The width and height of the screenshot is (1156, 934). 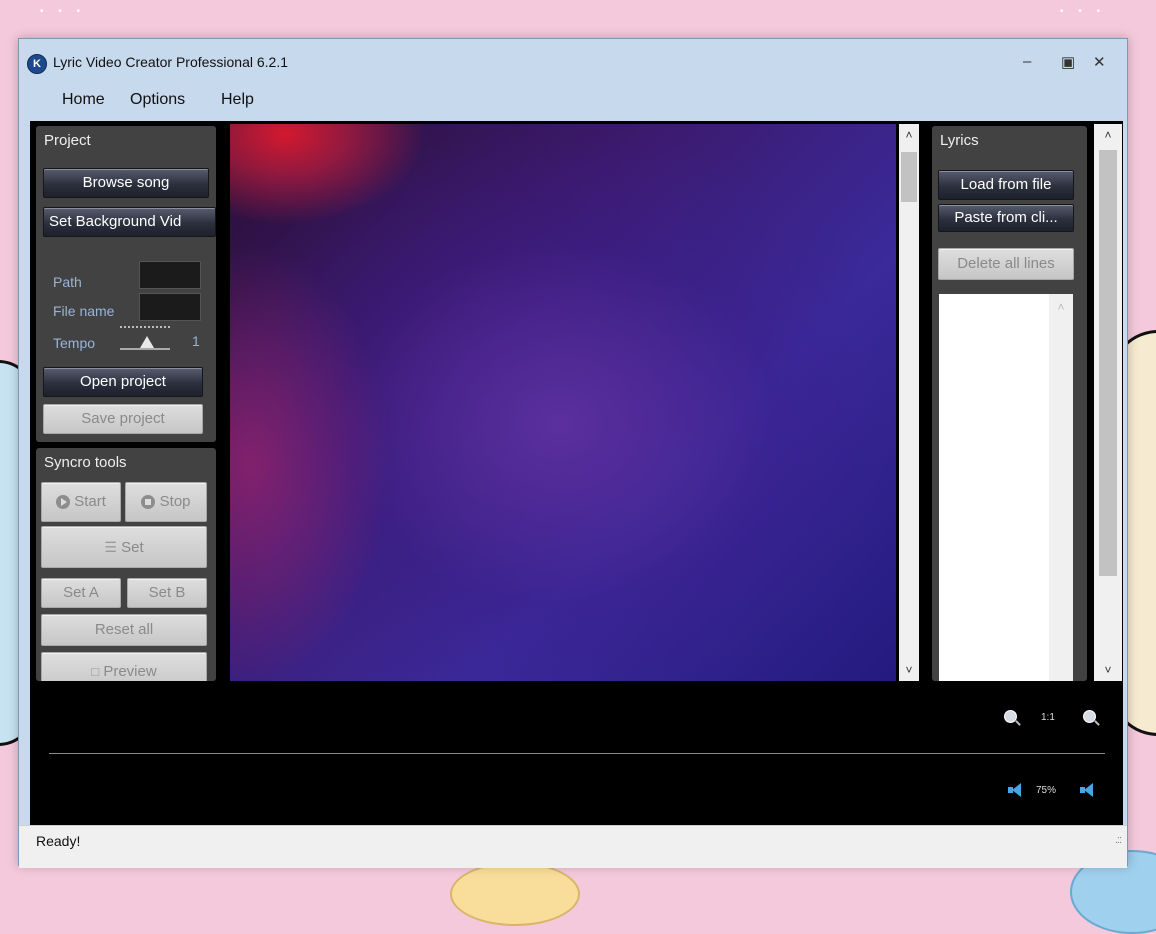 I want to click on preview-button: □ Preview, so click(x=124, y=666).